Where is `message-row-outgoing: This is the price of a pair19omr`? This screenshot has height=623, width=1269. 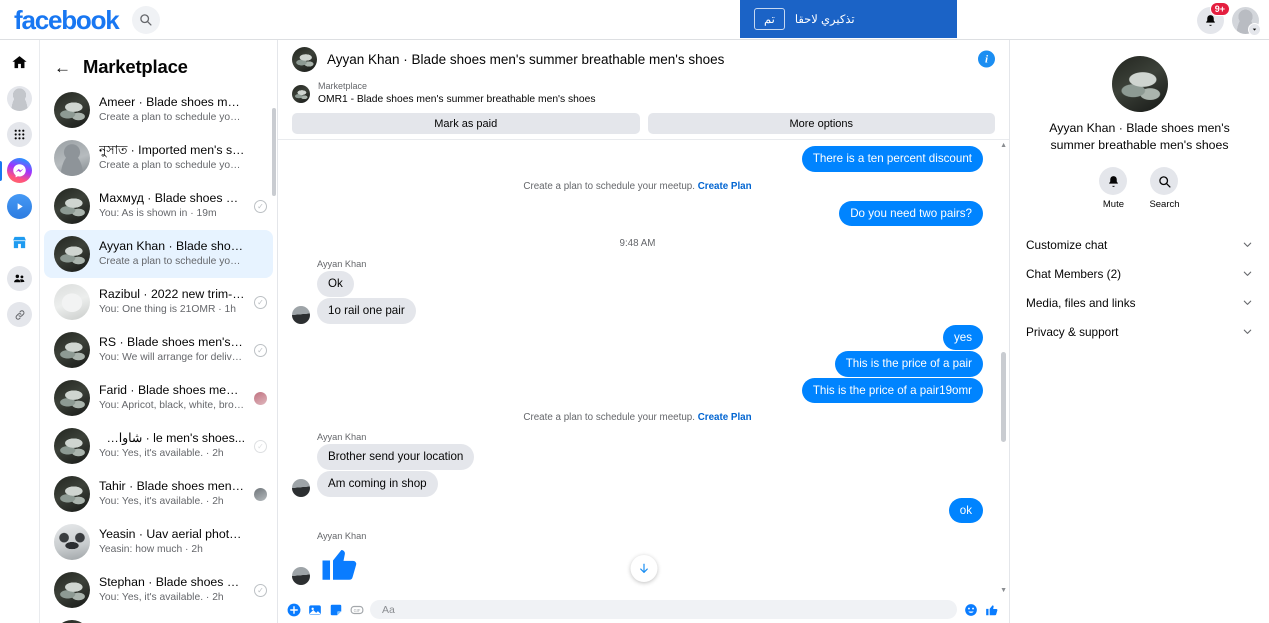 message-row-outgoing: This is the price of a pair19omr is located at coordinates (637, 390).